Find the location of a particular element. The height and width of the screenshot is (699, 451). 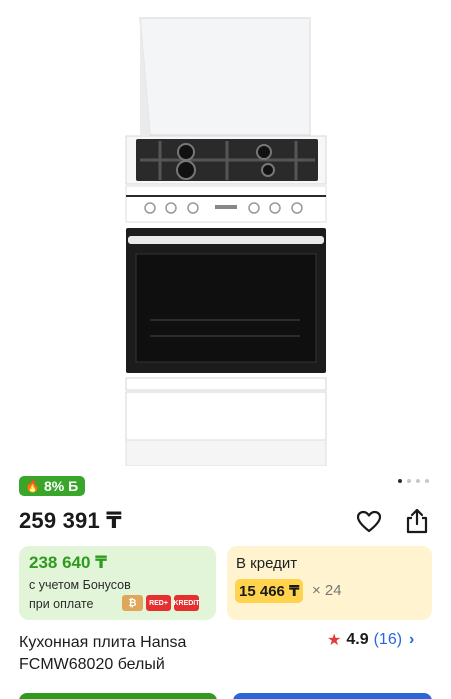

payment-note: при оплате is located at coordinates (61, 604).